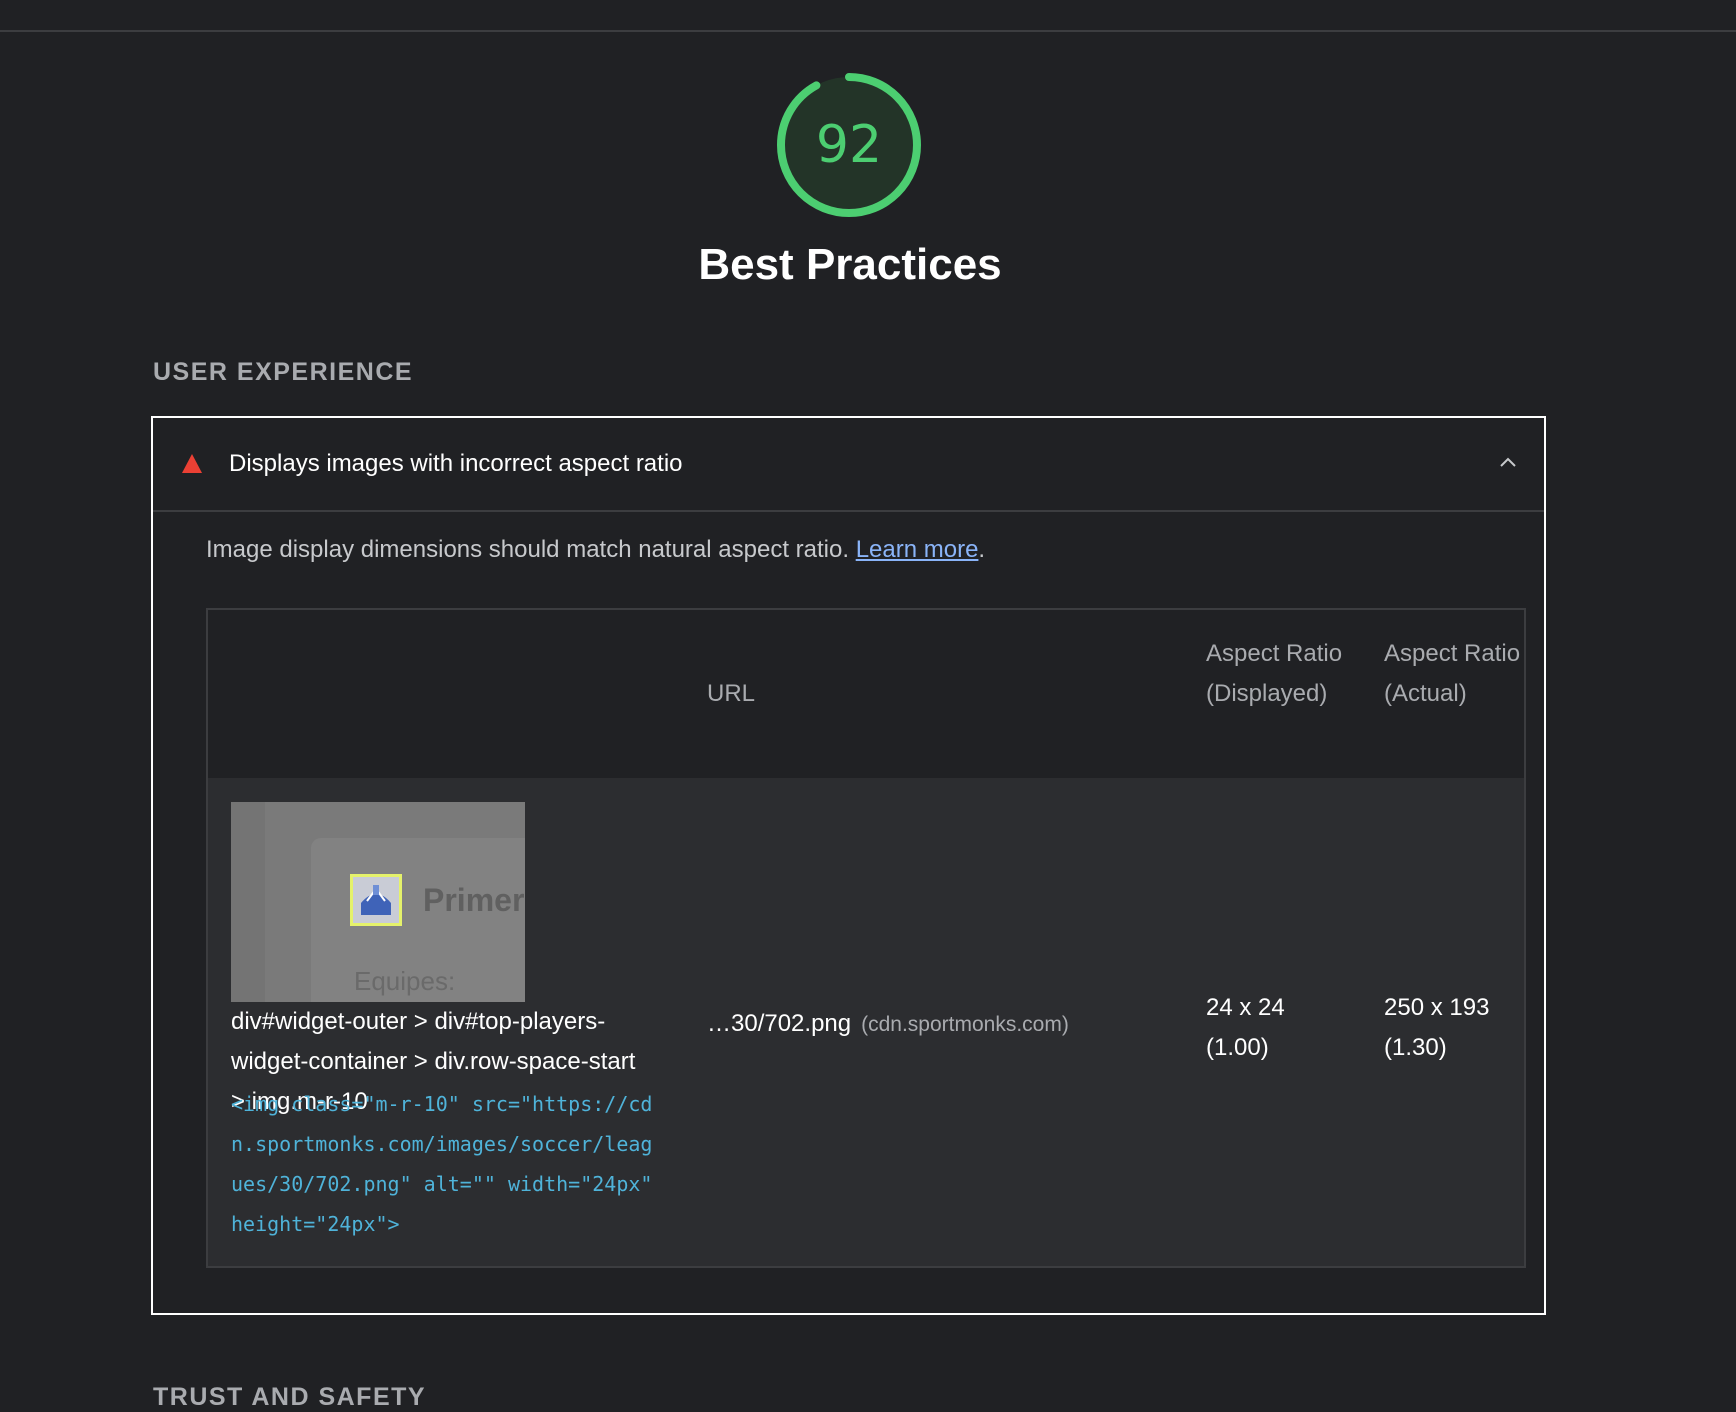 Image resolution: width=1736 pixels, height=1412 pixels. I want to click on column-header-aspect-displayed: Aspect Ratio (Displayed), so click(1274, 673).